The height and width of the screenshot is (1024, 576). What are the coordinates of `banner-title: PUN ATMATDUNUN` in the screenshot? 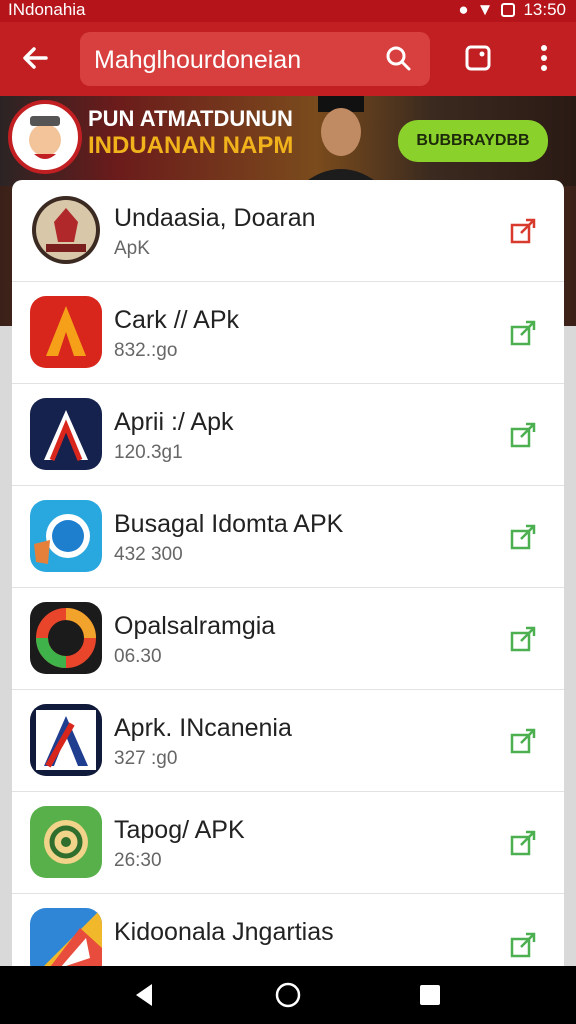 It's located at (190, 118).